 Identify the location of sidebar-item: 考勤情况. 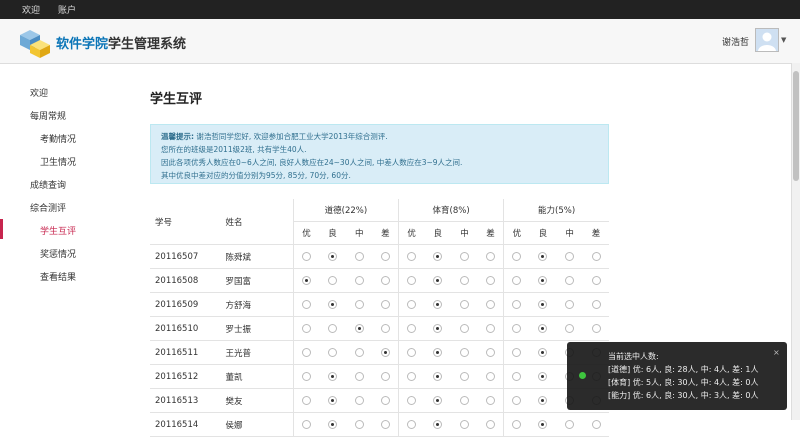
(58, 138).